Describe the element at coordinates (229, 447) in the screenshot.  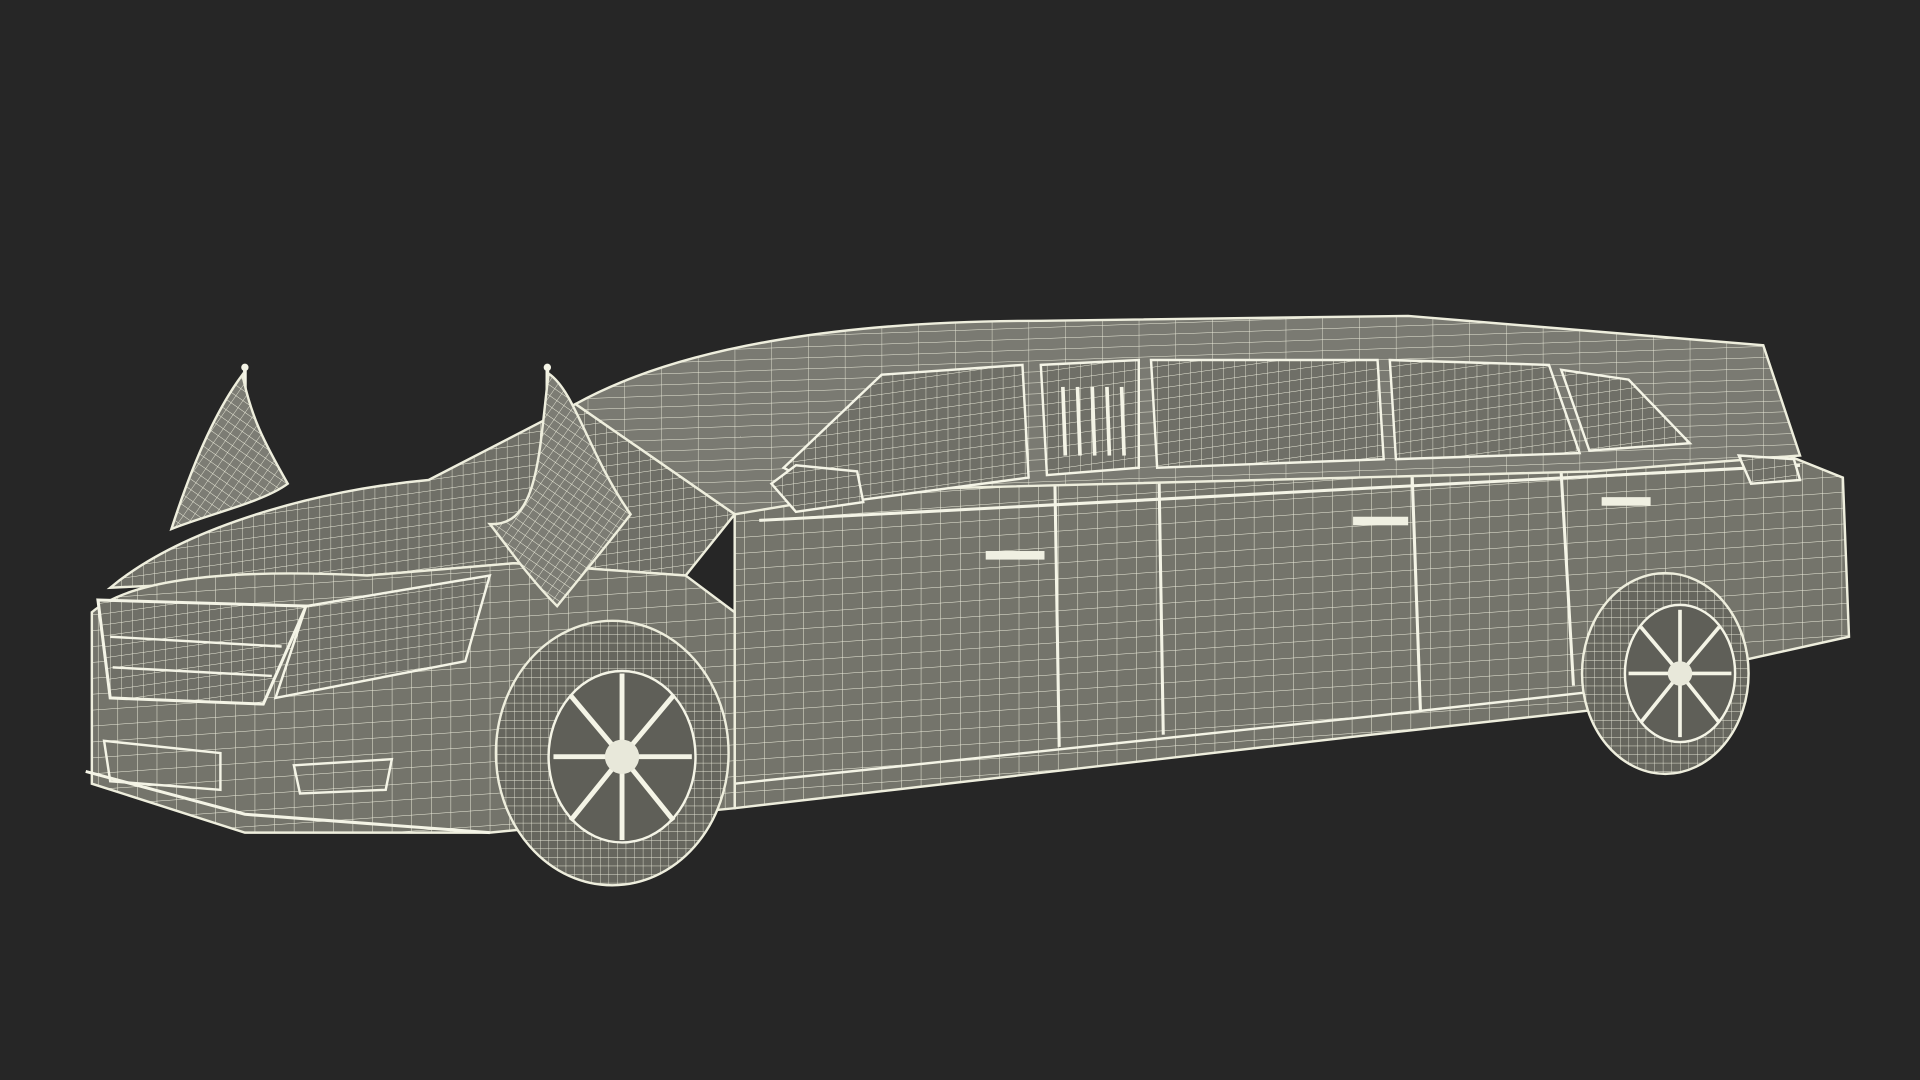
I see `flag-left` at that location.